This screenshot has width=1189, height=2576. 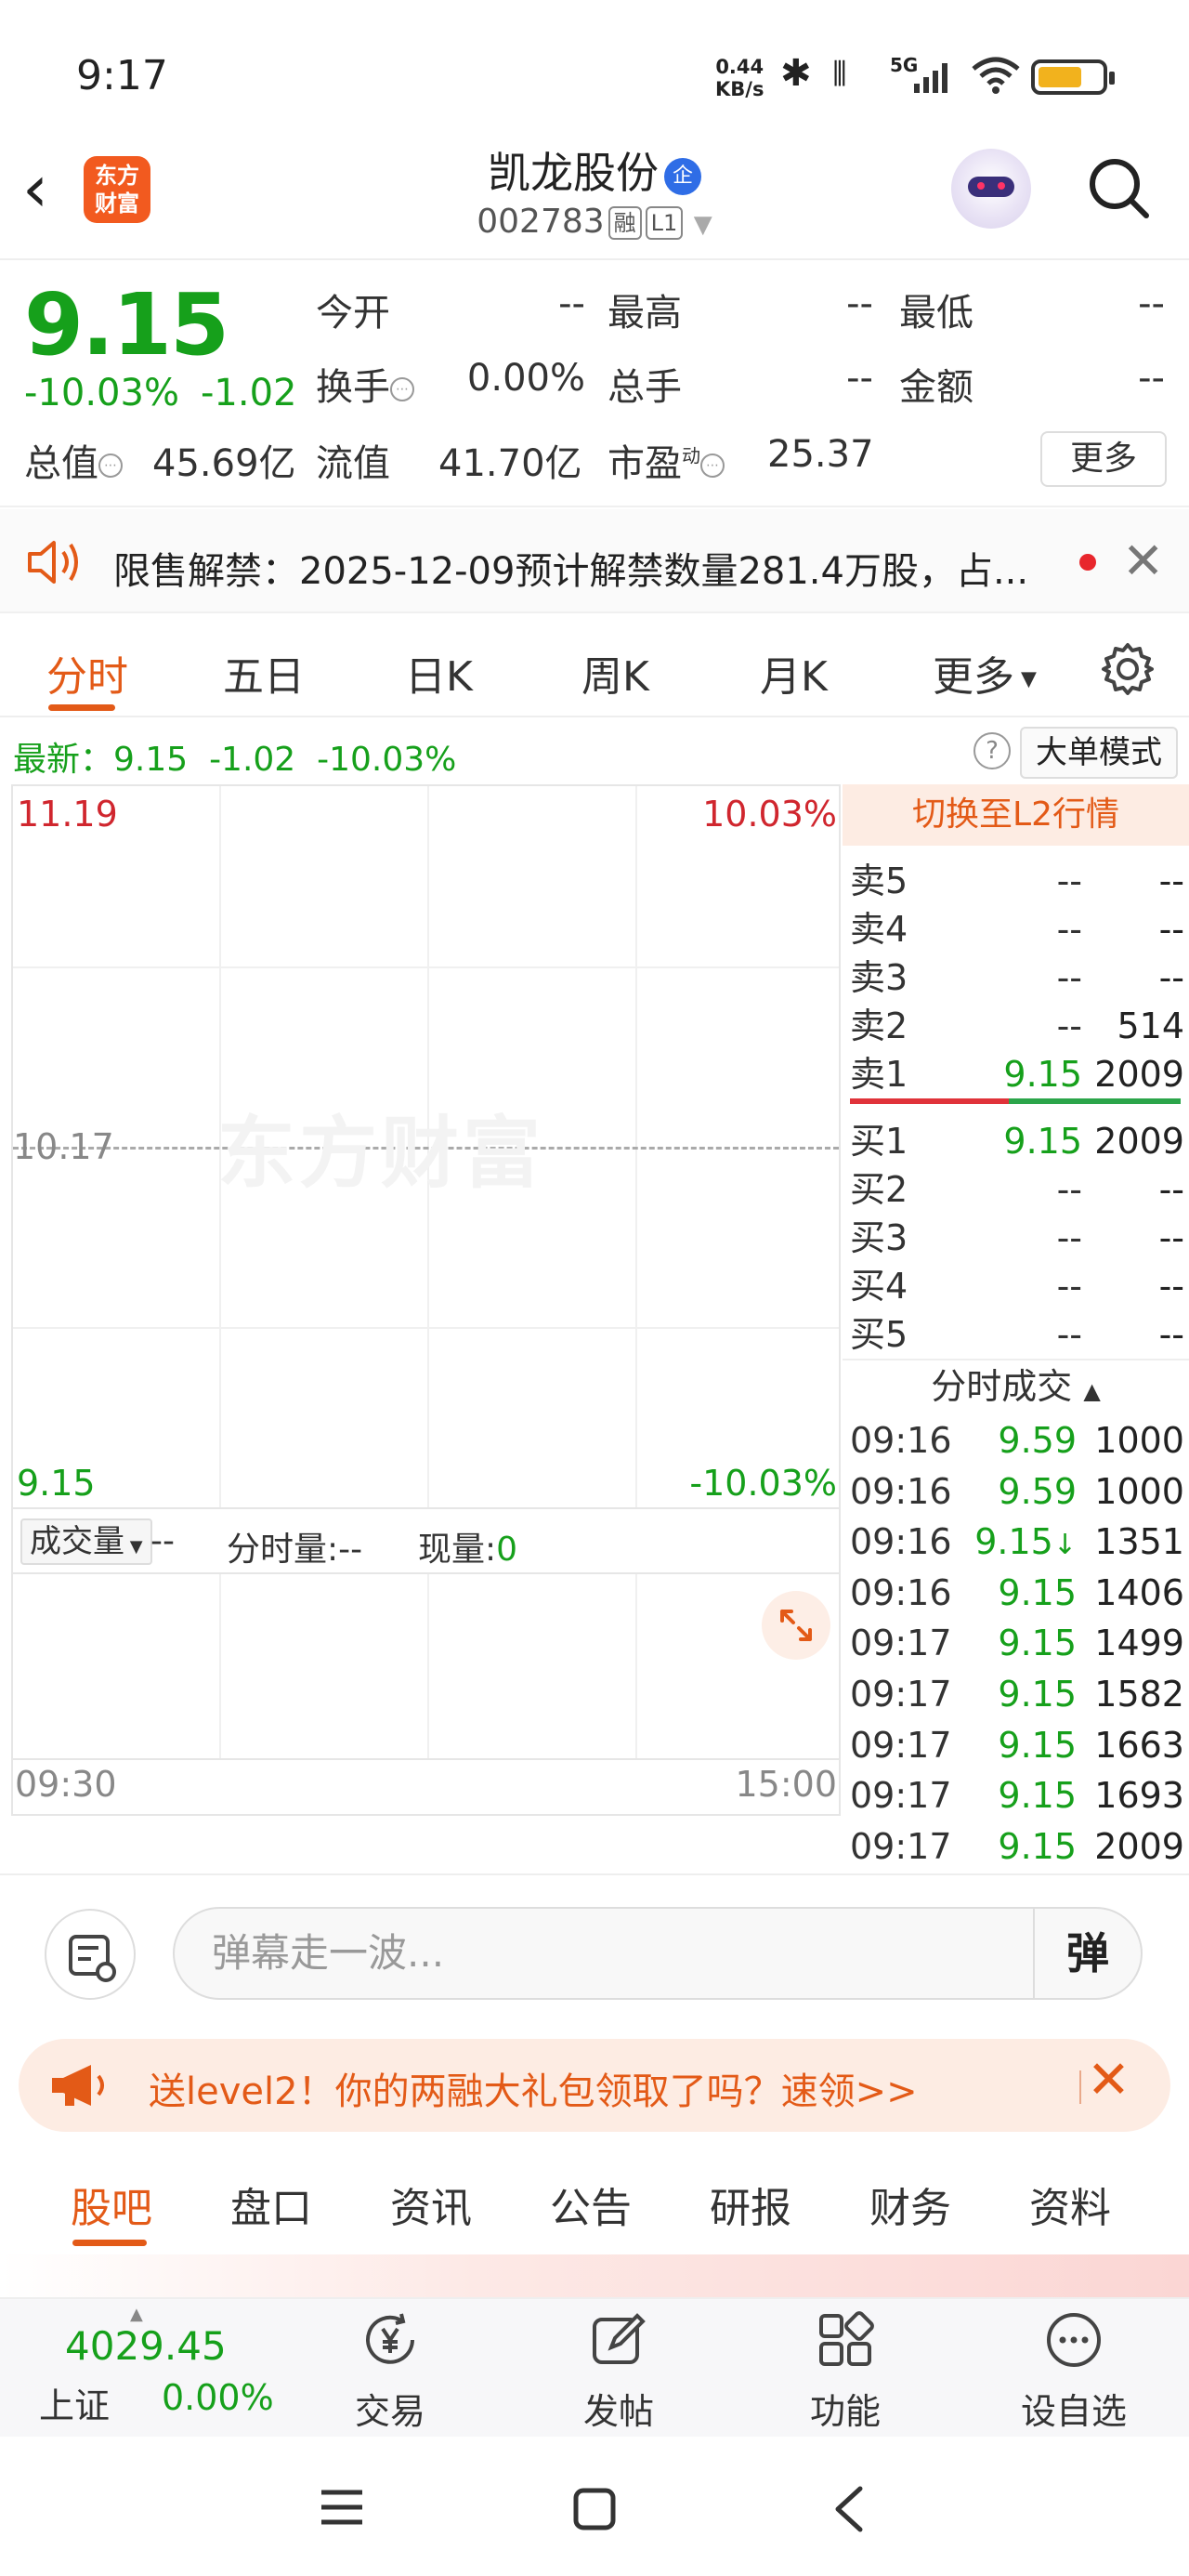 I want to click on tab-profile: 资料, so click(x=1070, y=2204).